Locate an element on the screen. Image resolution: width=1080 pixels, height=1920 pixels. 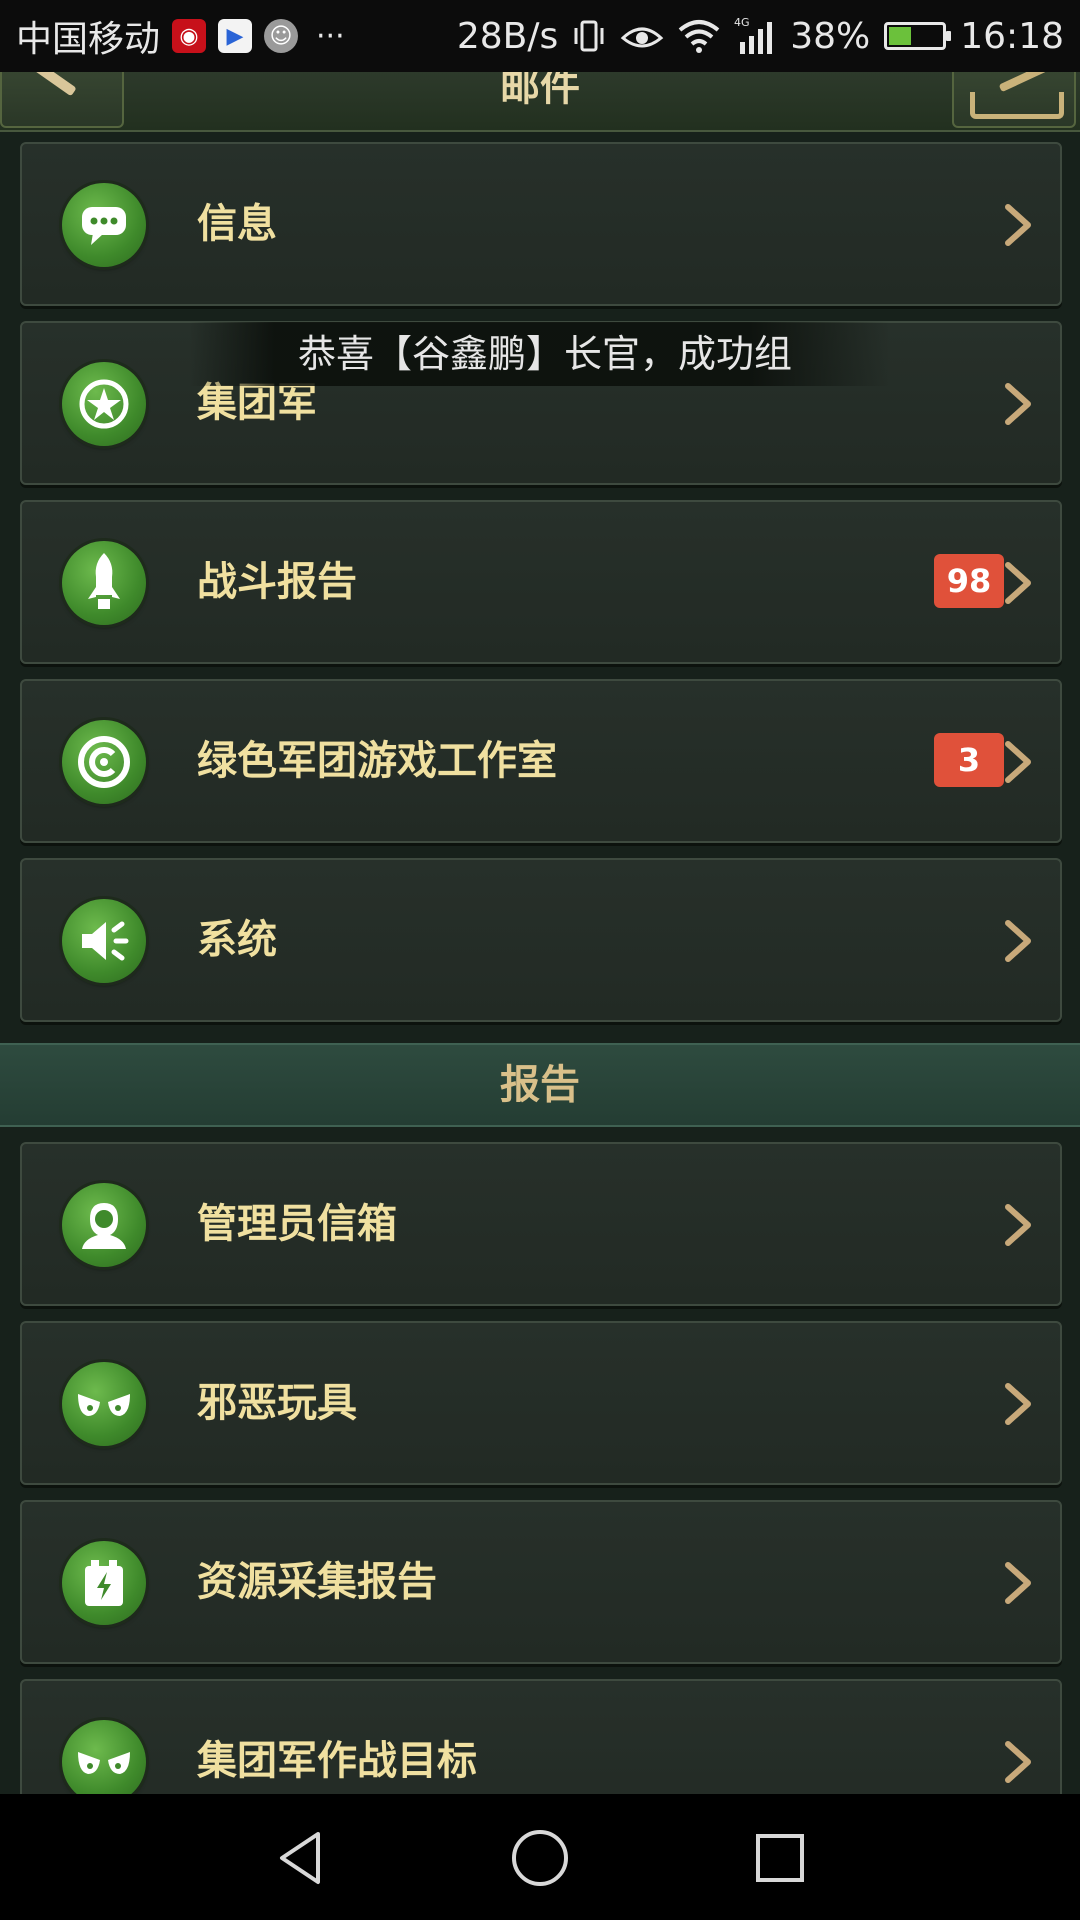
avatar-icon: ☺ is located at coordinates (281, 36).